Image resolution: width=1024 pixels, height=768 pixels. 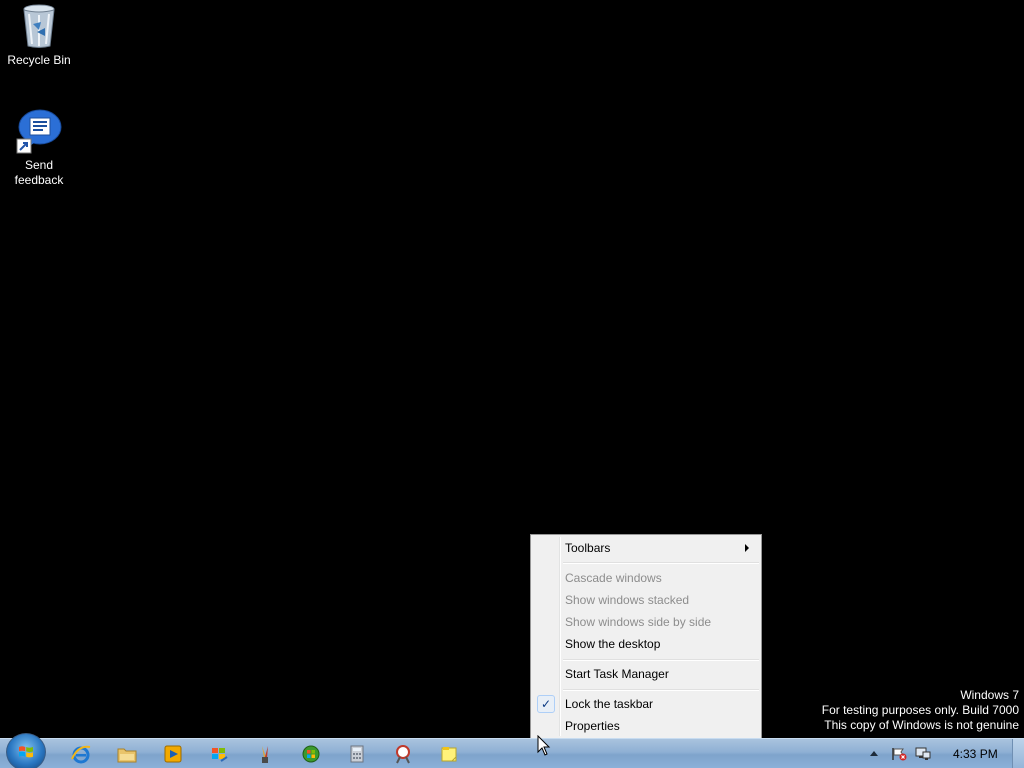 What do you see at coordinates (39, 26) in the screenshot?
I see `recycle-bin-icon` at bounding box center [39, 26].